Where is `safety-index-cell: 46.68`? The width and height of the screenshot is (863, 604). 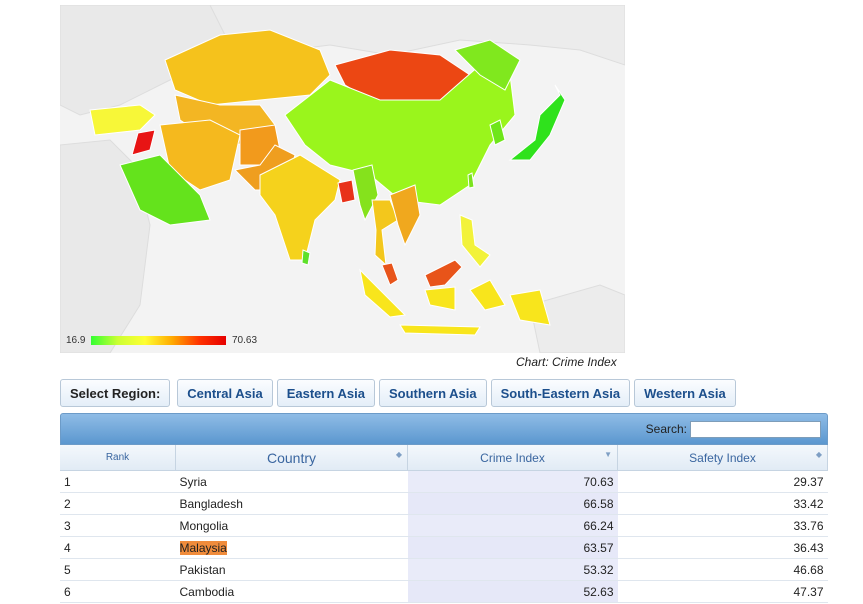
safety-index-cell: 46.68 is located at coordinates (722, 569).